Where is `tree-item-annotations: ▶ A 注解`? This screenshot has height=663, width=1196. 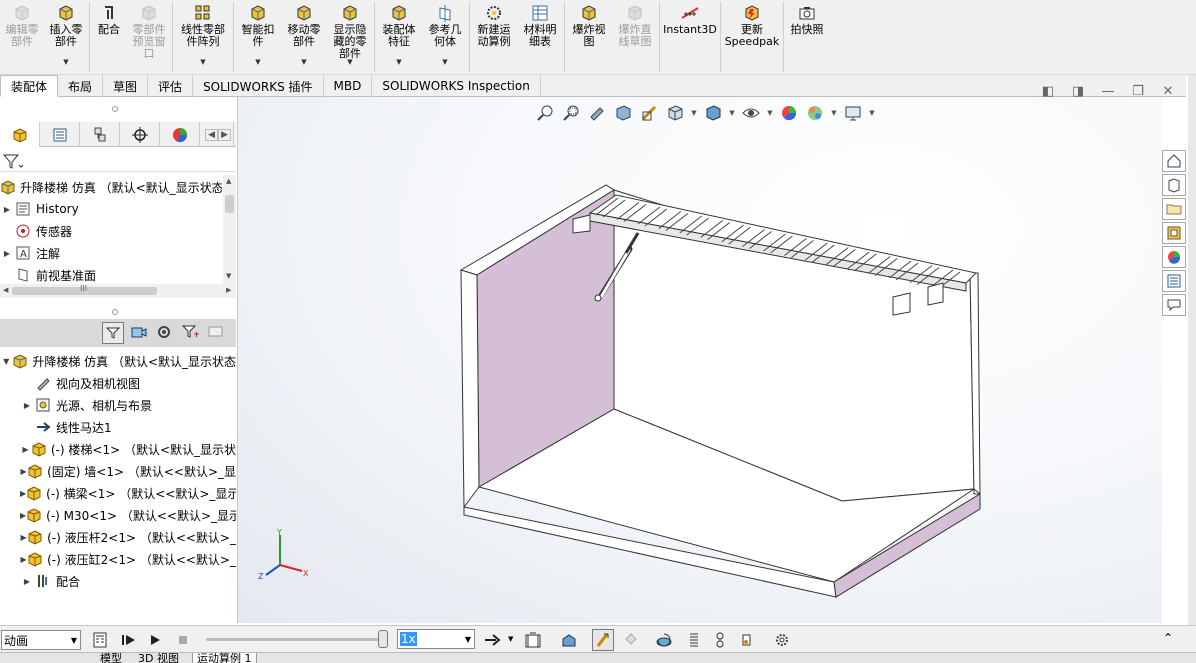 tree-item-annotations: ▶ A 注解 is located at coordinates (111, 253).